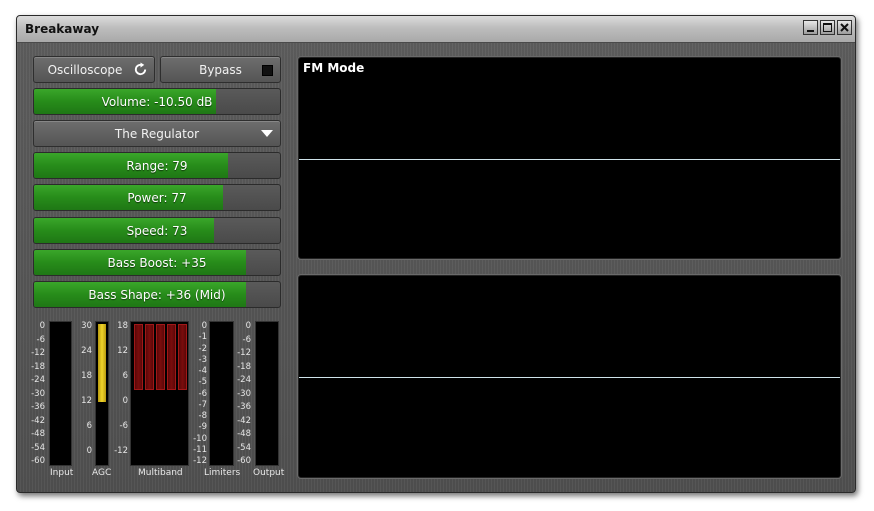 This screenshot has height=511, width=874. What do you see at coordinates (267, 70) in the screenshot?
I see `bypass-indicator-icon` at bounding box center [267, 70].